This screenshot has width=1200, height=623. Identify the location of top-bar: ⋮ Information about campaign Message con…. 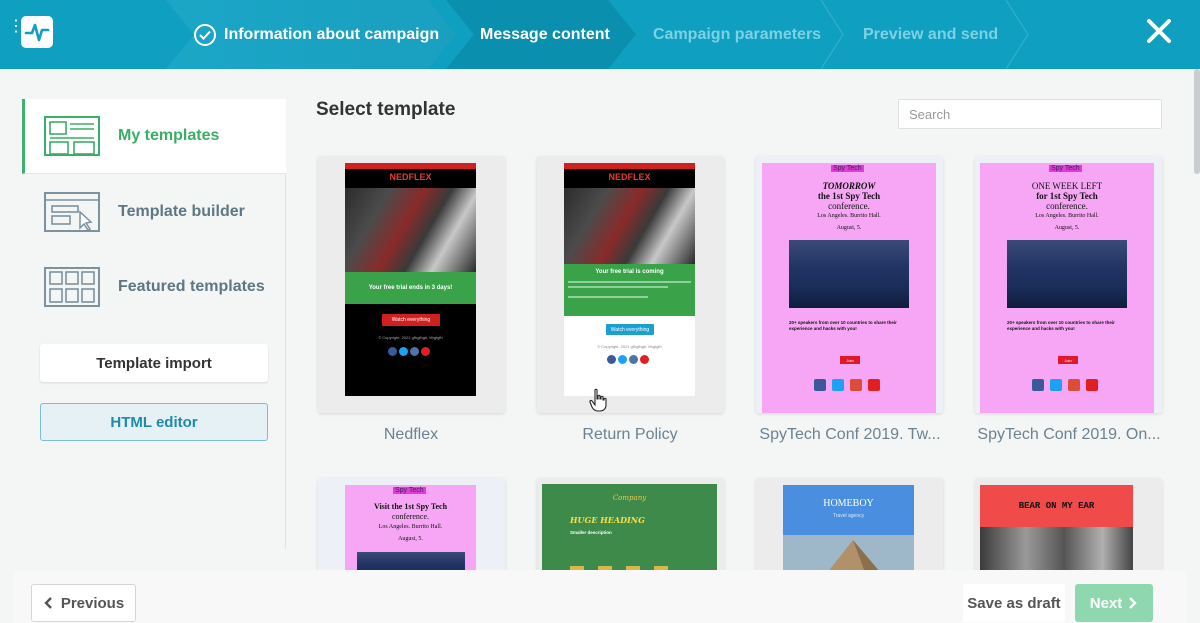
(600, 34).